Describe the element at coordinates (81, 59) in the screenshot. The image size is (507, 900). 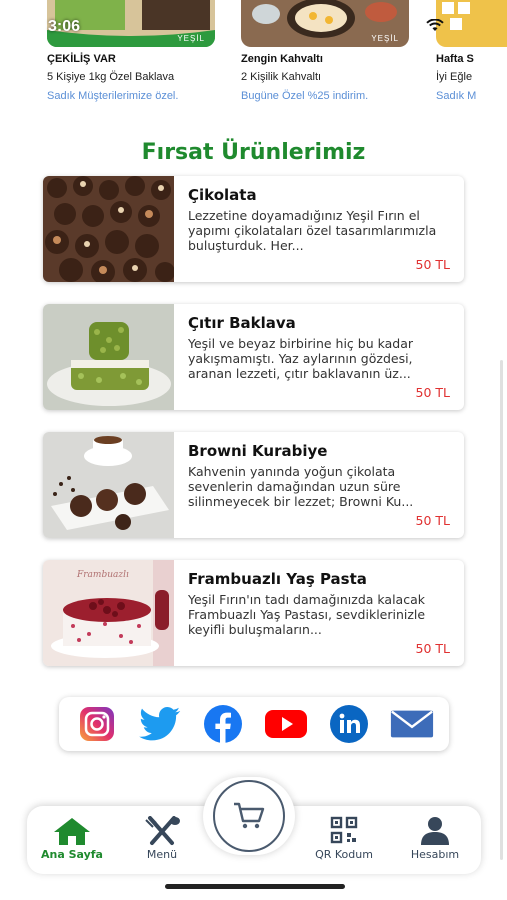
I see `promo-title: ÇEKİLİŞ VAR` at that location.